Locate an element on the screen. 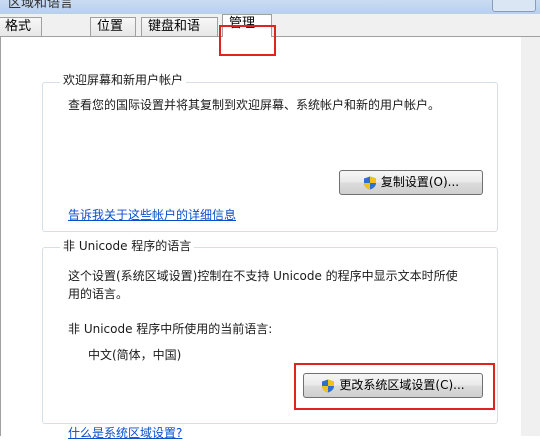 This screenshot has width=540, height=441. non-unicode-description-line1: 这个设置(系统区域设置)控制在不支持 Unicode 的程序中显示文本时所使 is located at coordinates (263, 276).